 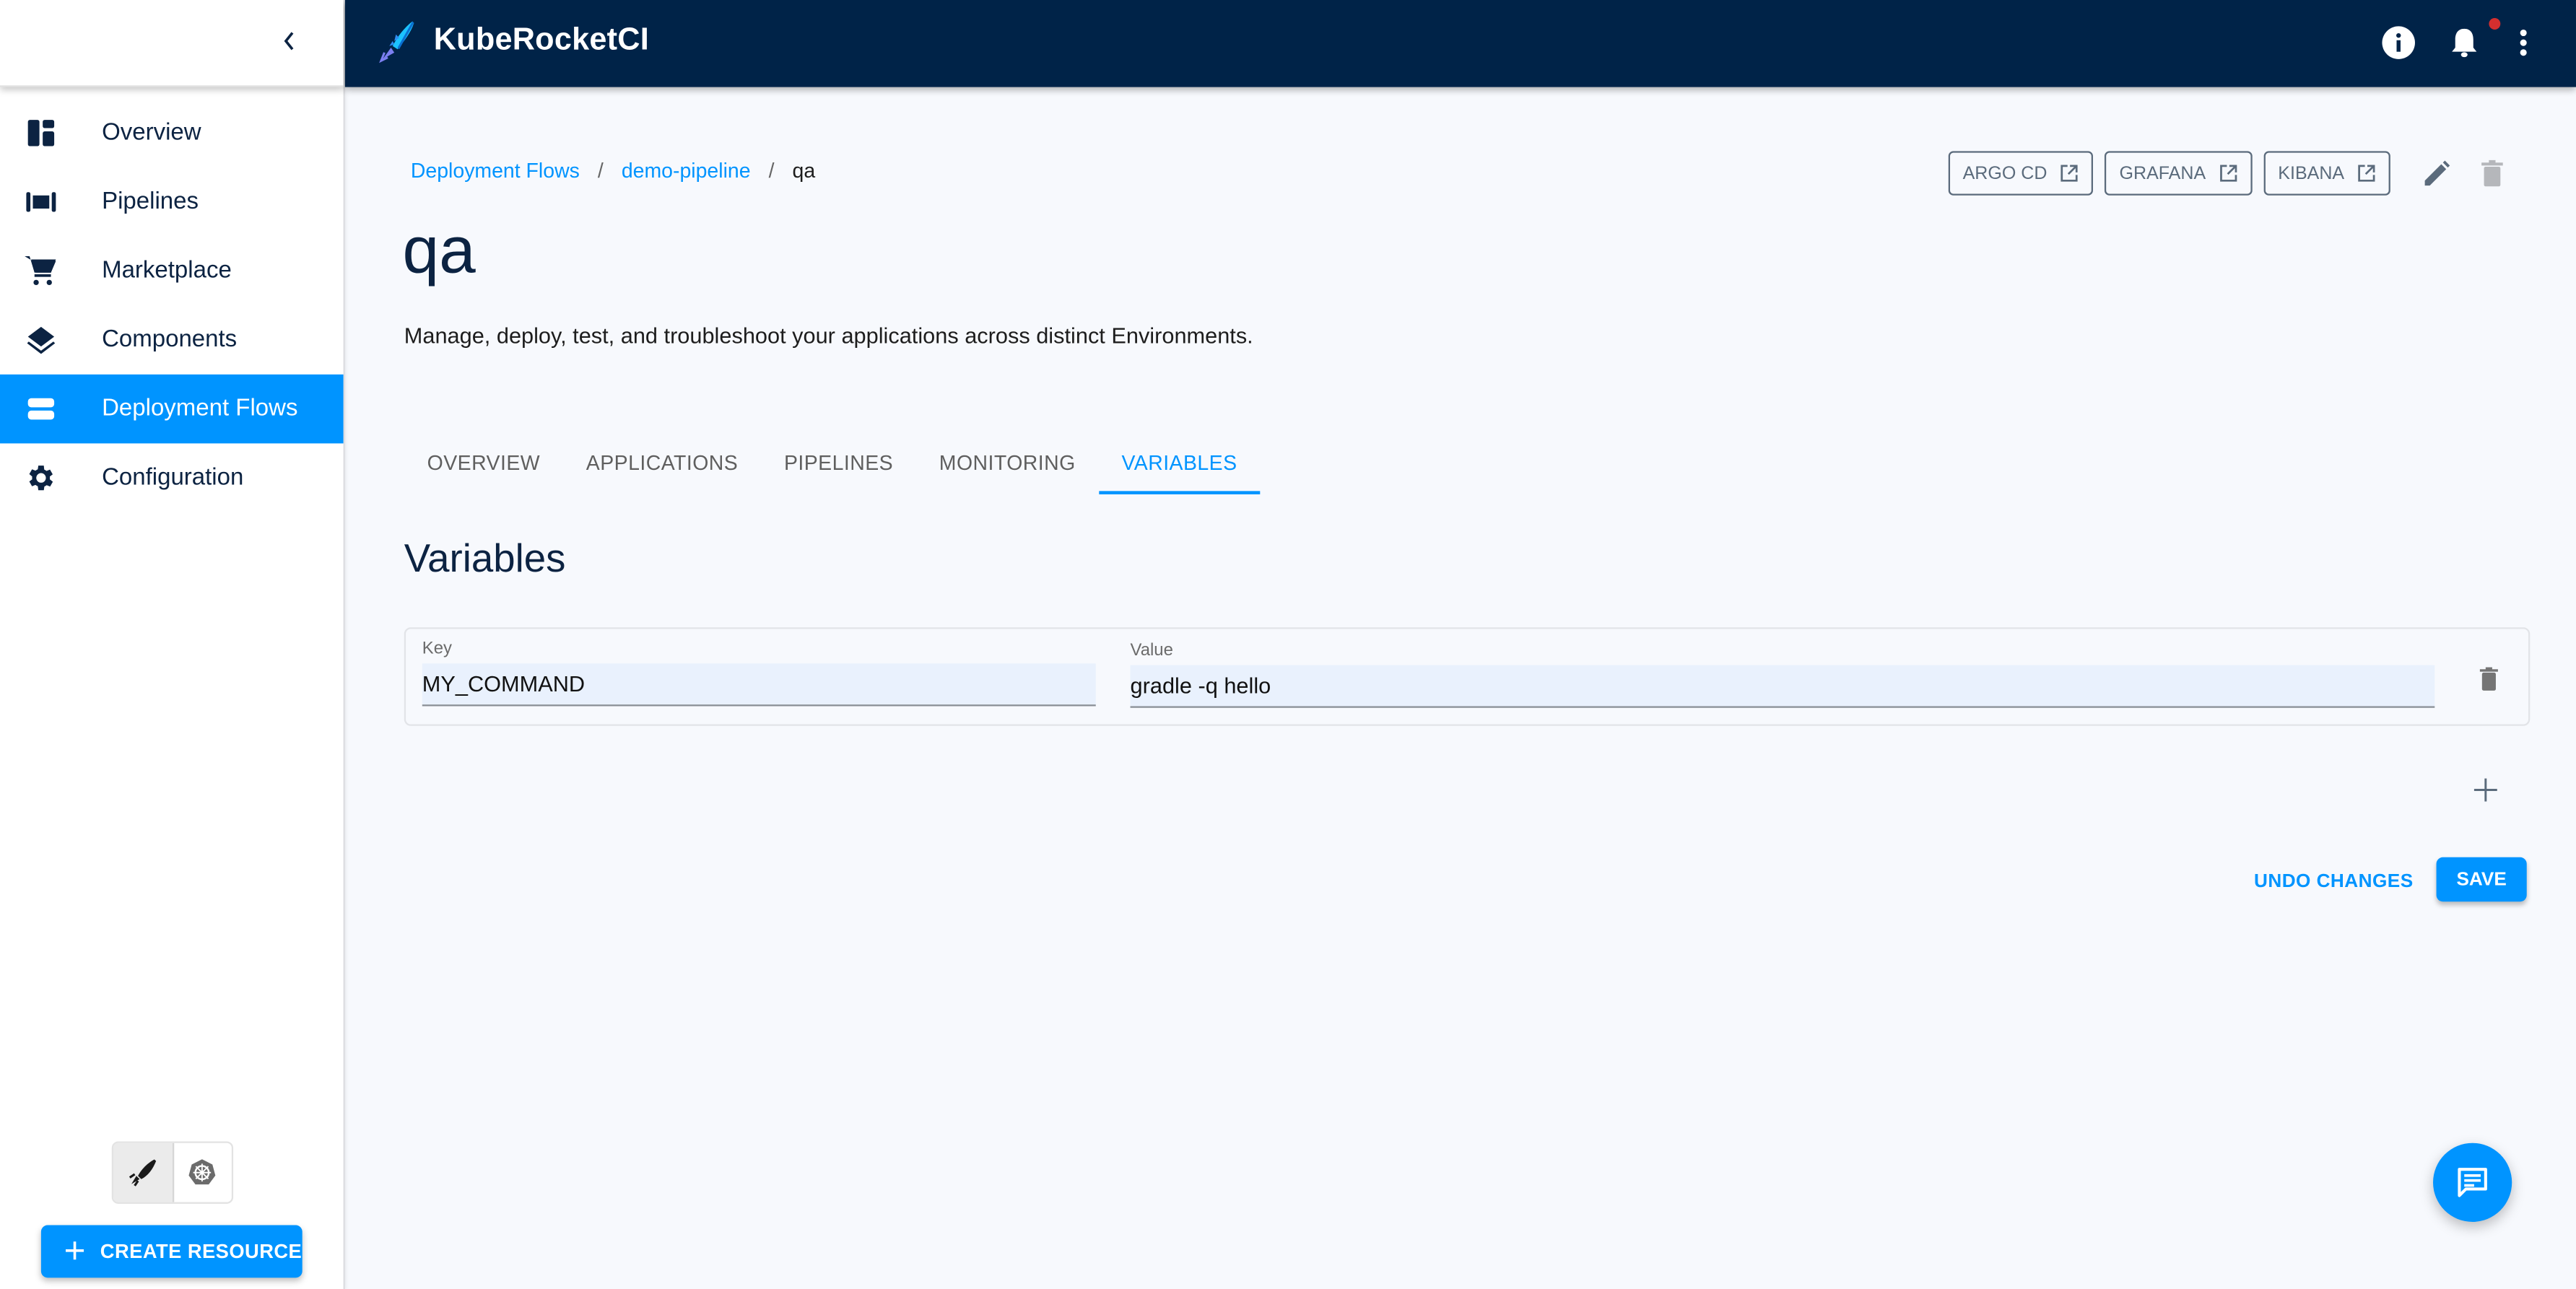 What do you see at coordinates (41, 340) in the screenshot?
I see `layers-icon` at bounding box center [41, 340].